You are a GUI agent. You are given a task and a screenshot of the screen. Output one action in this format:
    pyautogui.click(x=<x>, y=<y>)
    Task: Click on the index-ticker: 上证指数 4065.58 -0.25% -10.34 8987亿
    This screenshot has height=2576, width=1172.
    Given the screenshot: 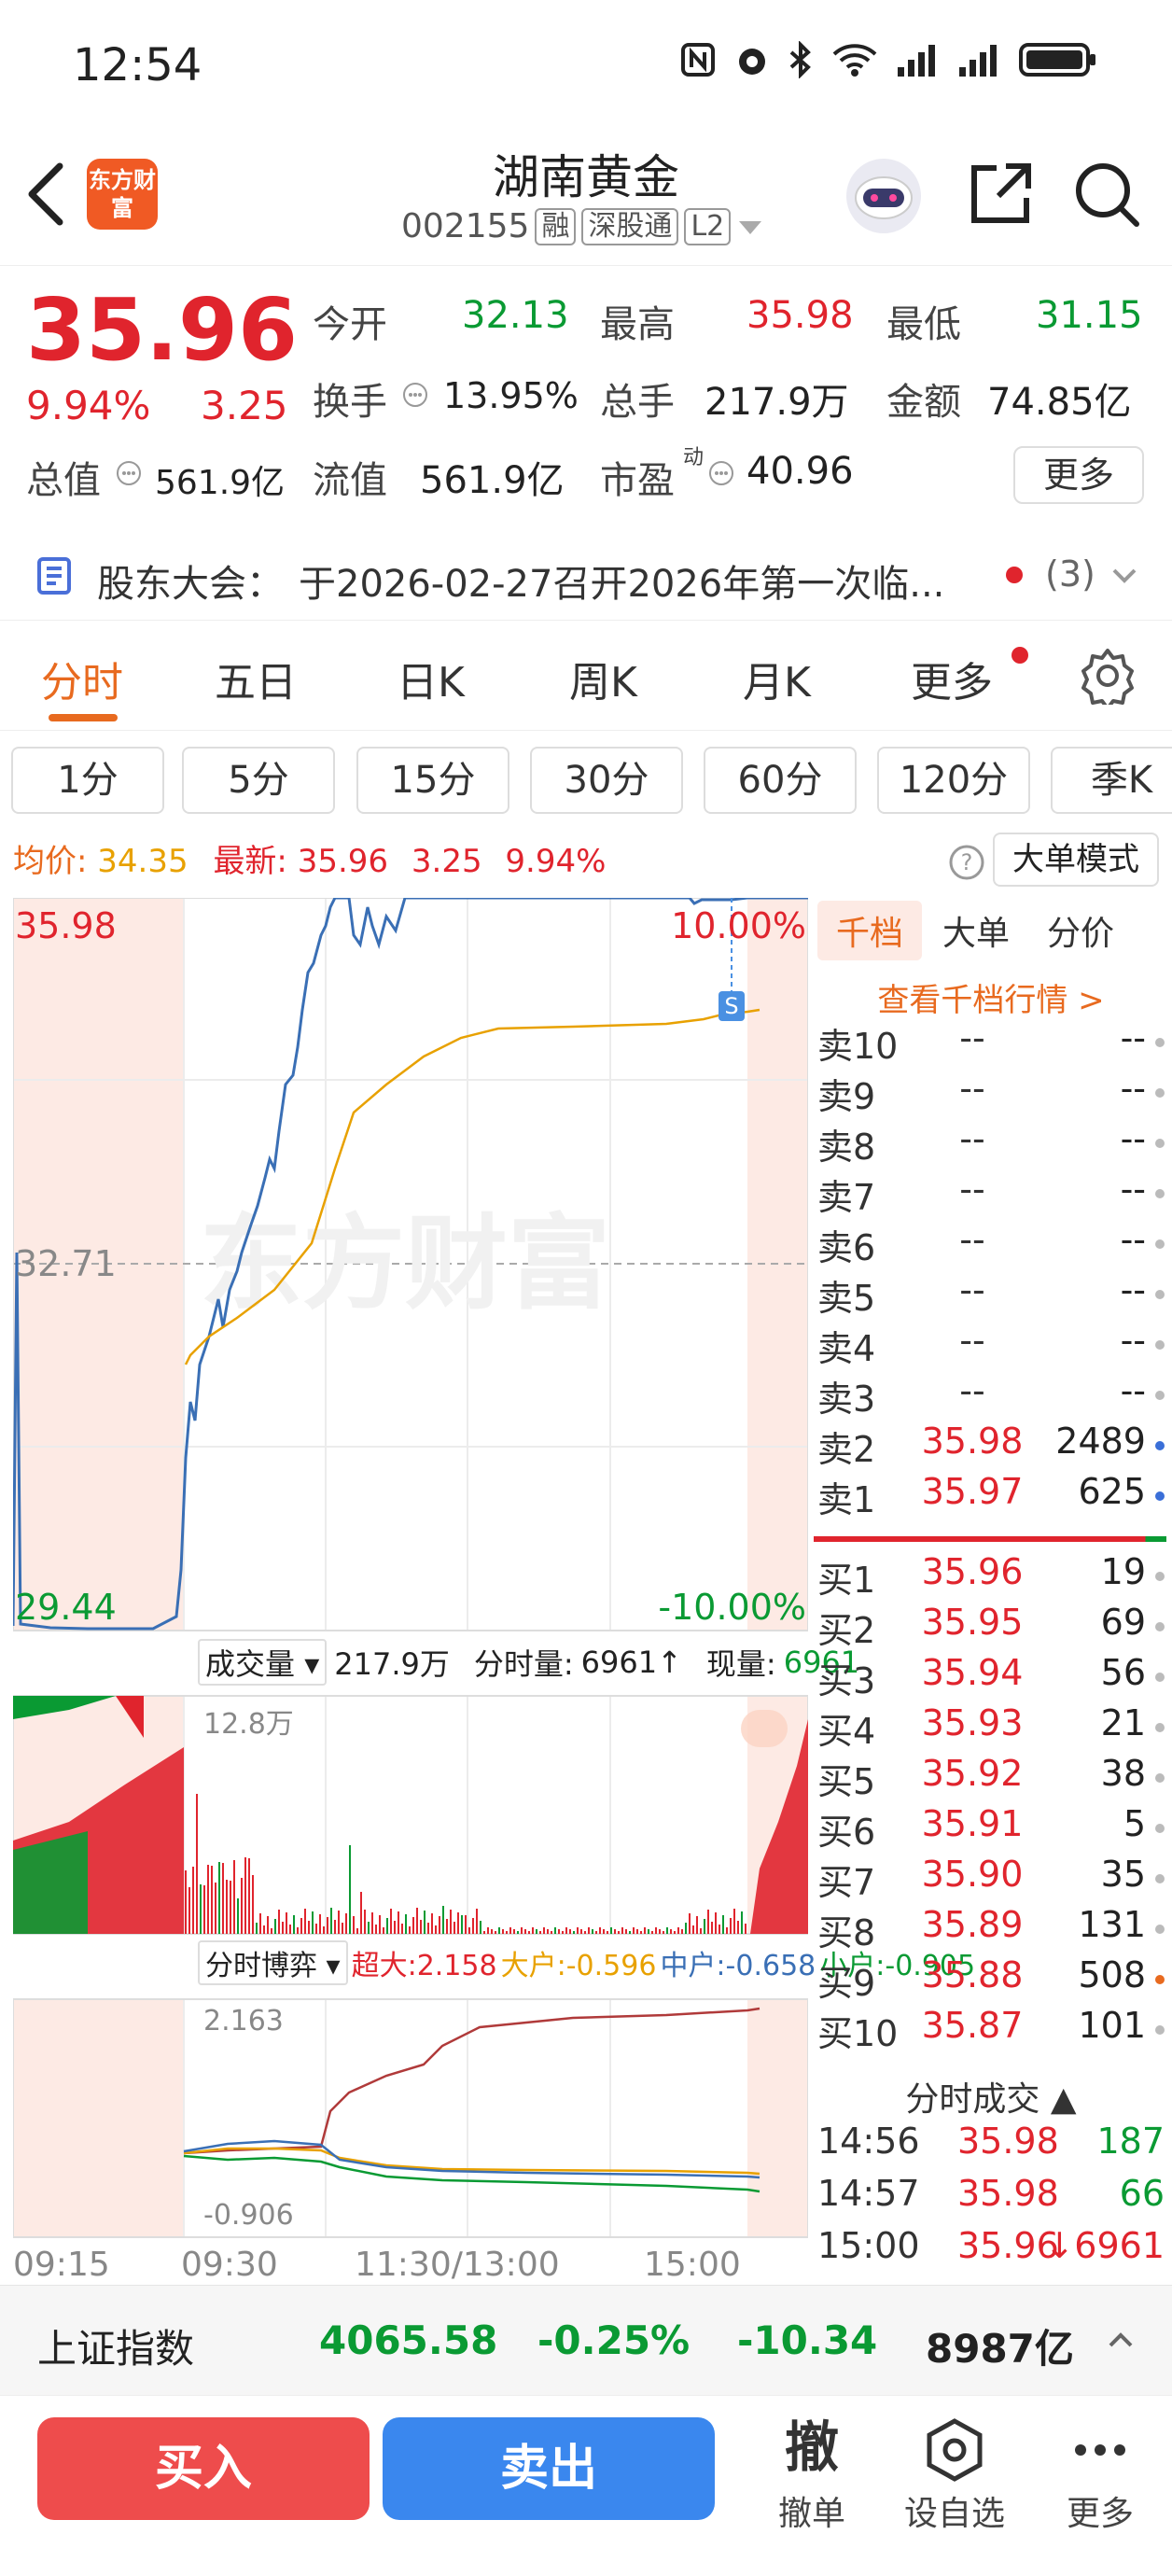 What is the action you would take?
    pyautogui.click(x=586, y=2340)
    